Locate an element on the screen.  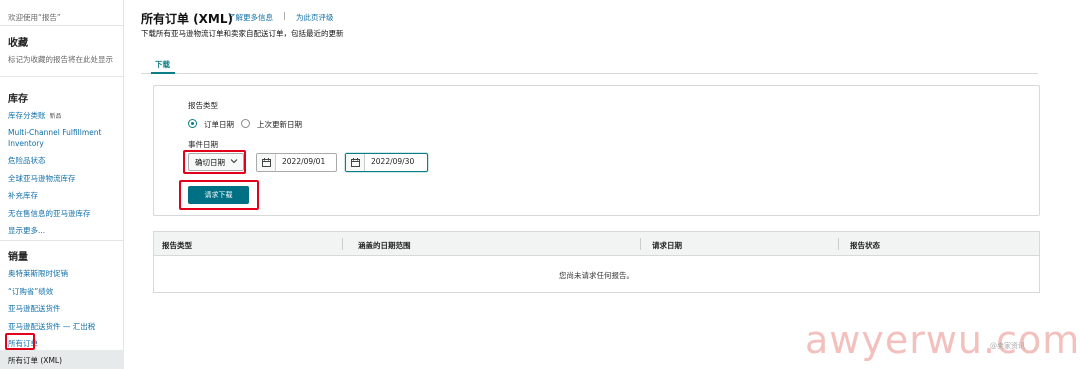
radio-order-date is located at coordinates (192, 123).